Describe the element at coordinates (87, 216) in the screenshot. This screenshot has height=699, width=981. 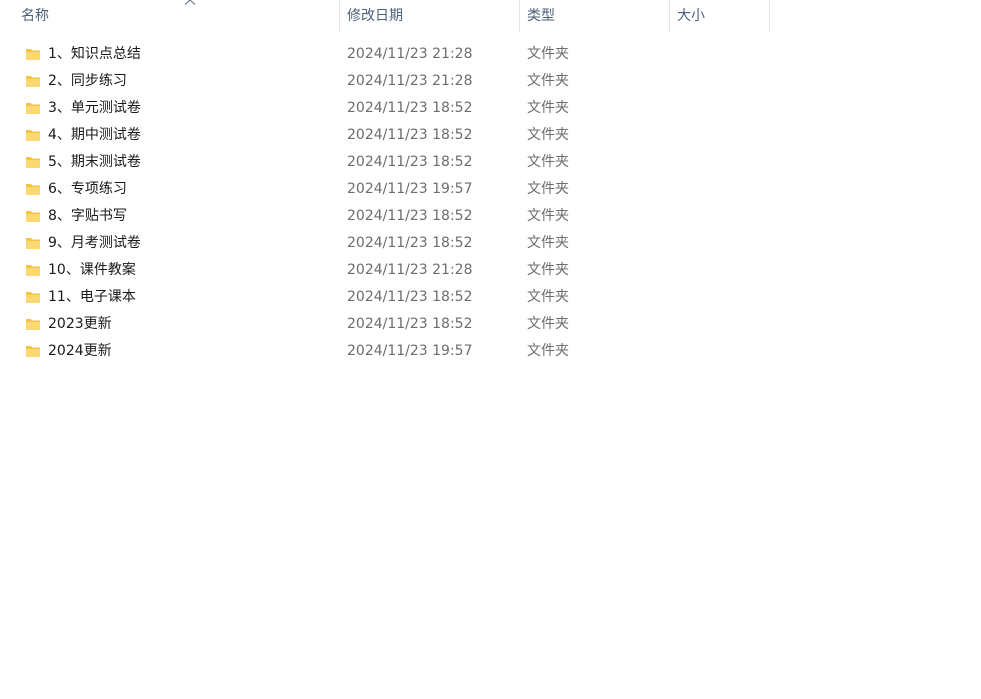
I see `file-name: 8、字贴书写` at that location.